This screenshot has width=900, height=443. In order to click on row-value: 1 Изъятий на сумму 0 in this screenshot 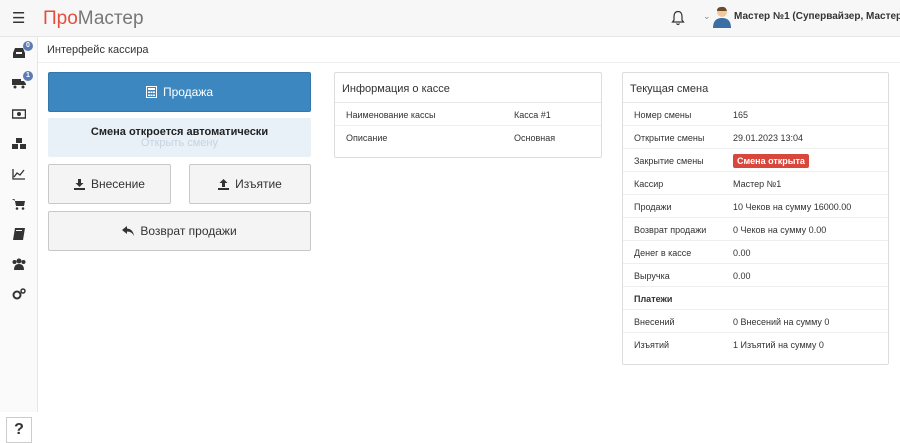, I will do `click(778, 345)`.